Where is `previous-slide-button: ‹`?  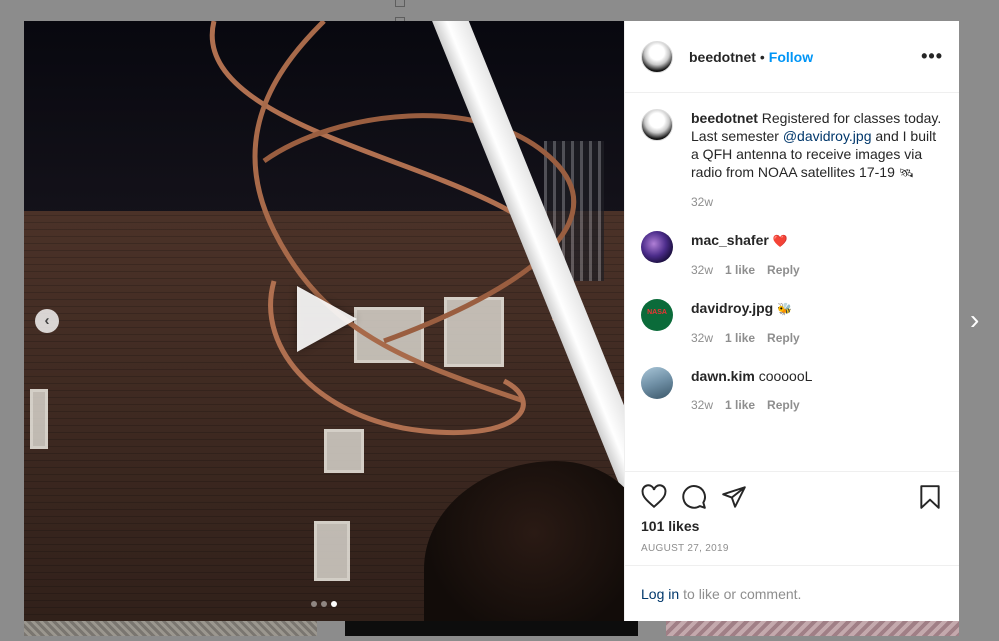 previous-slide-button: ‹ is located at coordinates (47, 321).